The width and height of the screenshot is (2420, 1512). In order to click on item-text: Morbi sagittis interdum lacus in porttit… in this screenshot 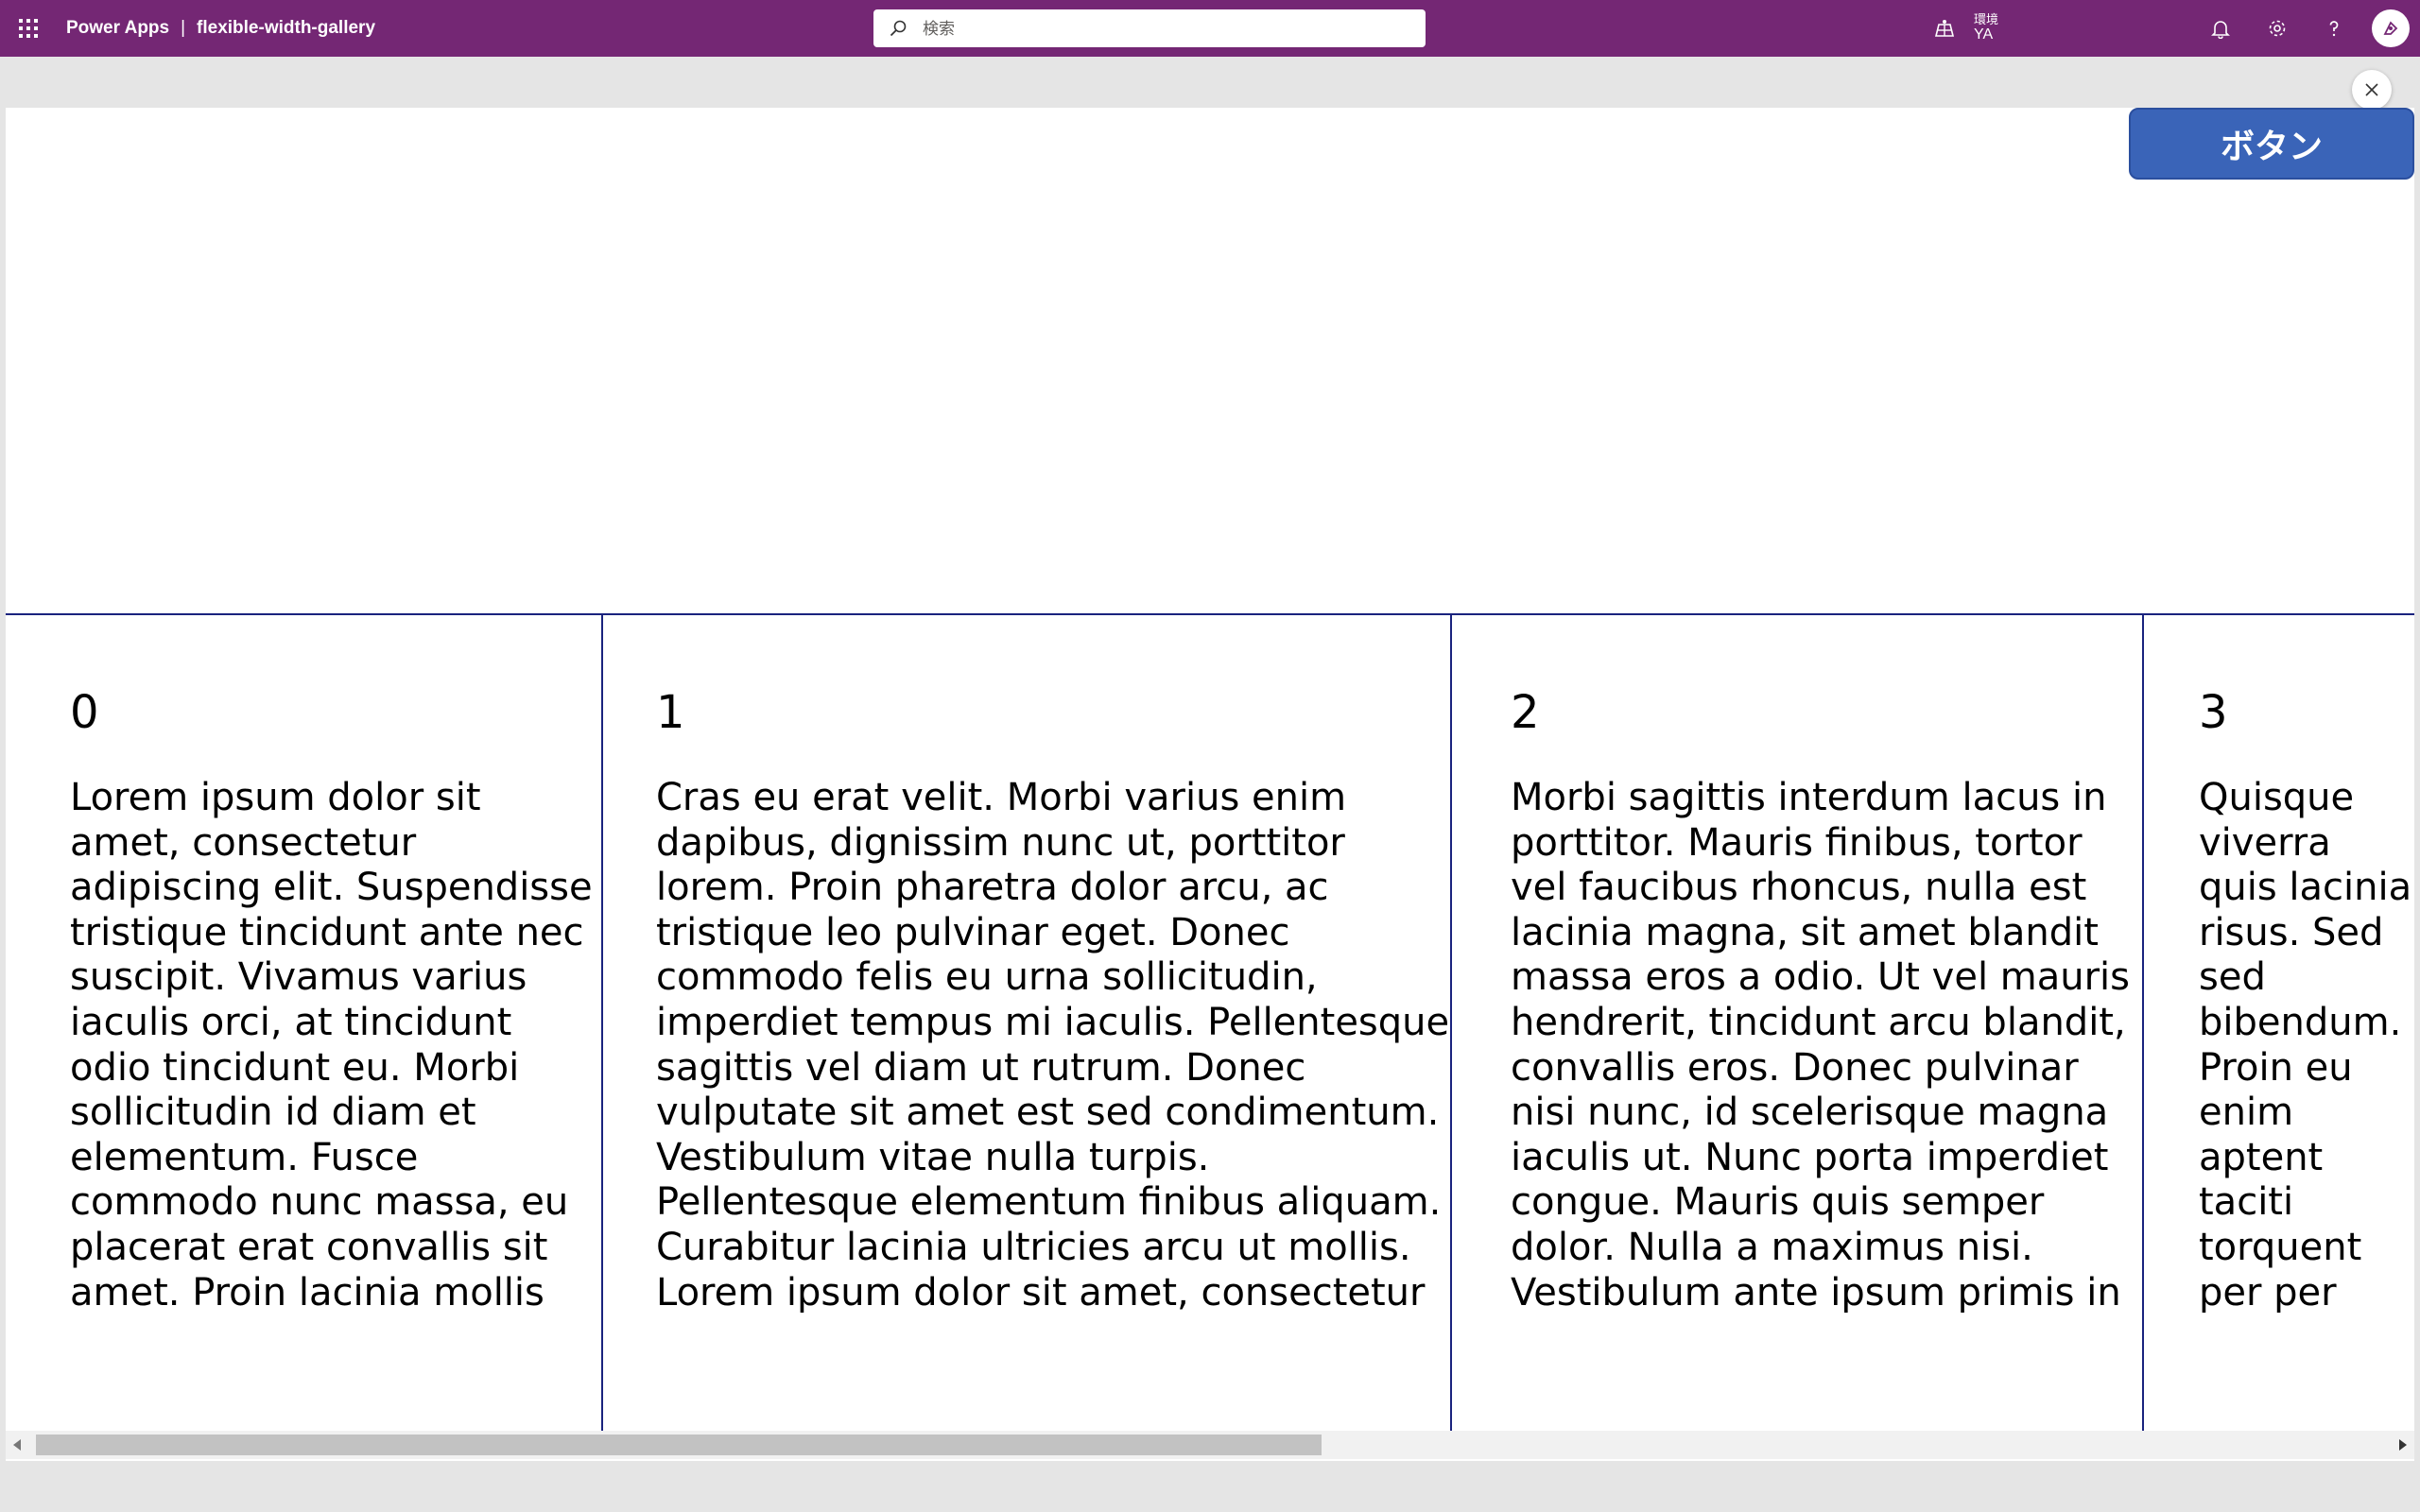, I will do `click(1821, 1044)`.